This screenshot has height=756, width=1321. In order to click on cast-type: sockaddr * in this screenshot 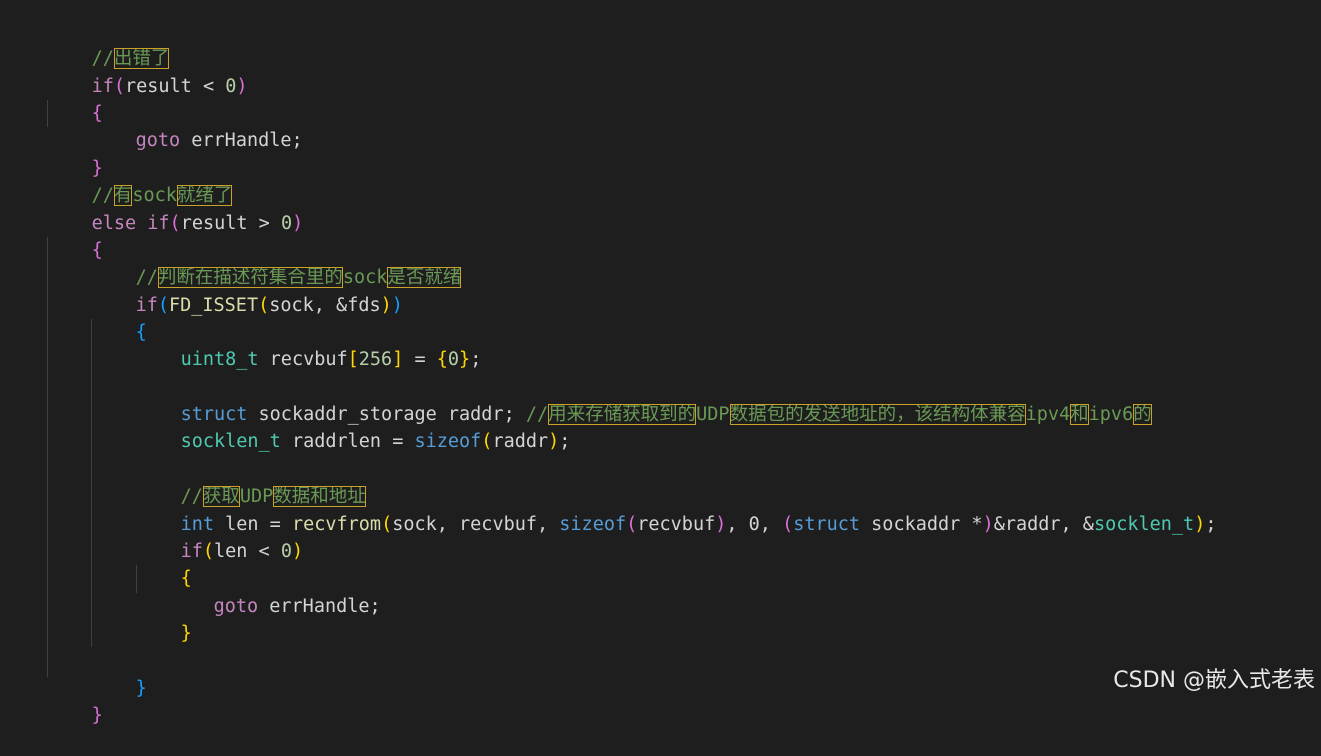, I will do `click(921, 524)`.